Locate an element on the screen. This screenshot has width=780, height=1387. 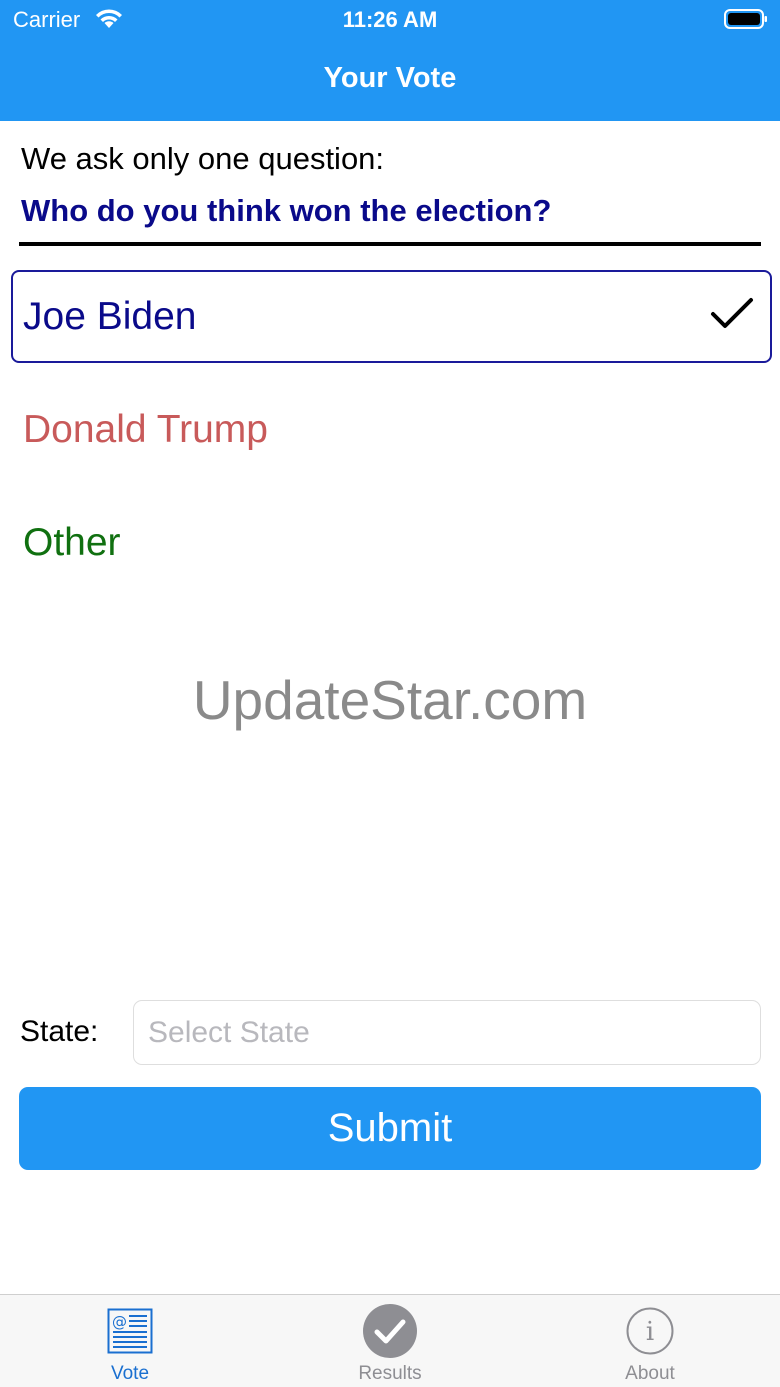
tab-results: Results is located at coordinates (390, 1341).